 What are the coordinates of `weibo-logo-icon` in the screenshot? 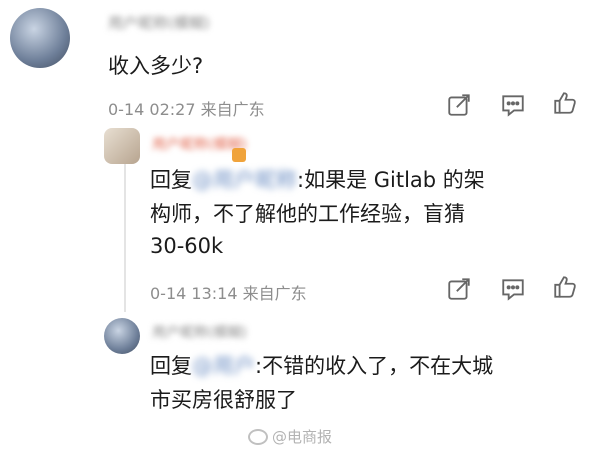 It's located at (258, 436).